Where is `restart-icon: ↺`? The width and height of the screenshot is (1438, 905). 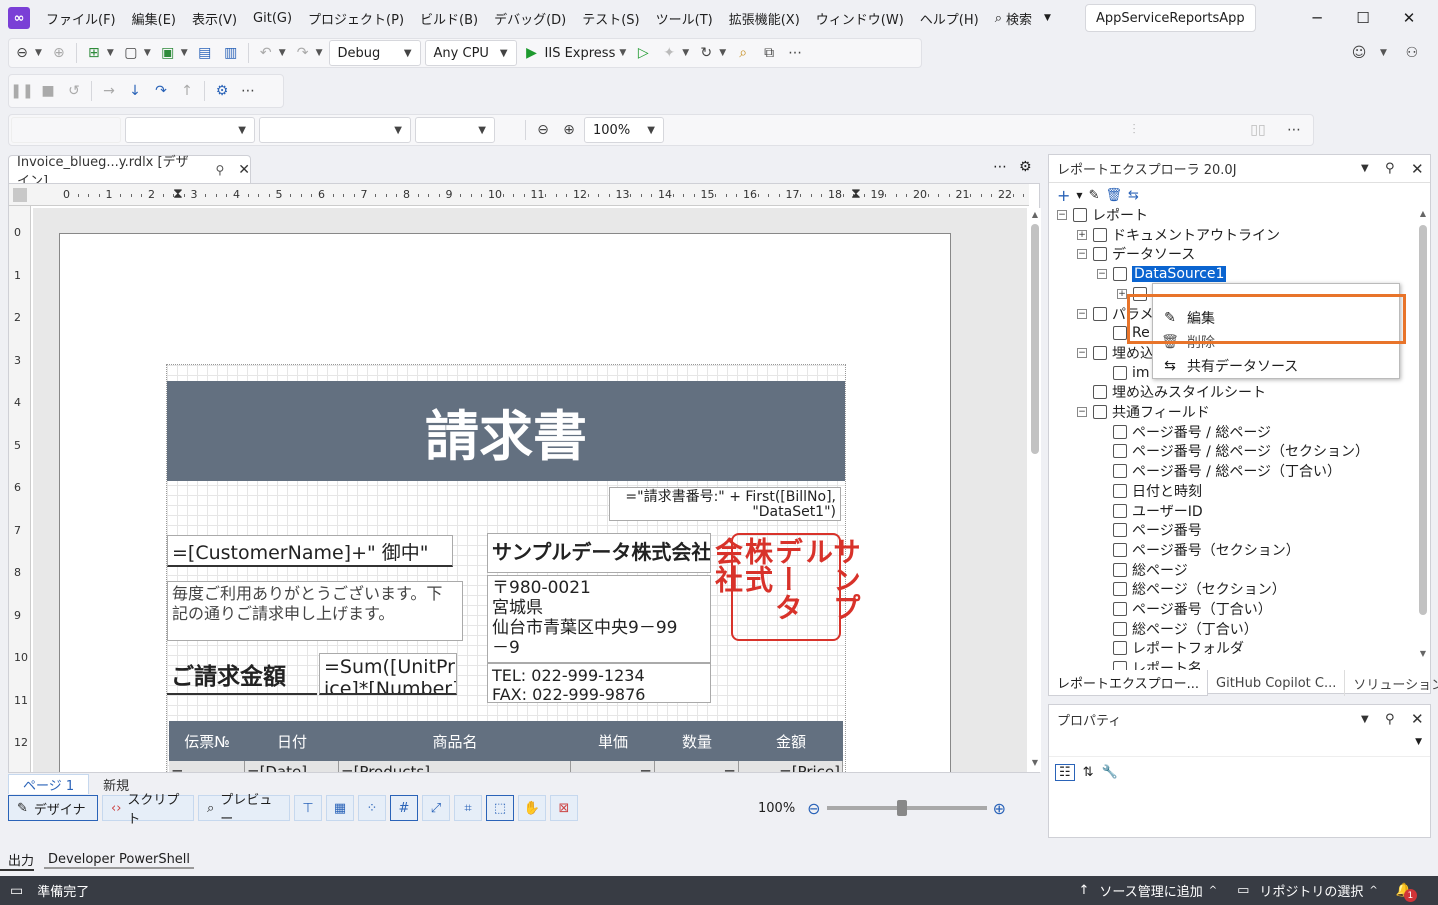 restart-icon: ↺ is located at coordinates (74, 91).